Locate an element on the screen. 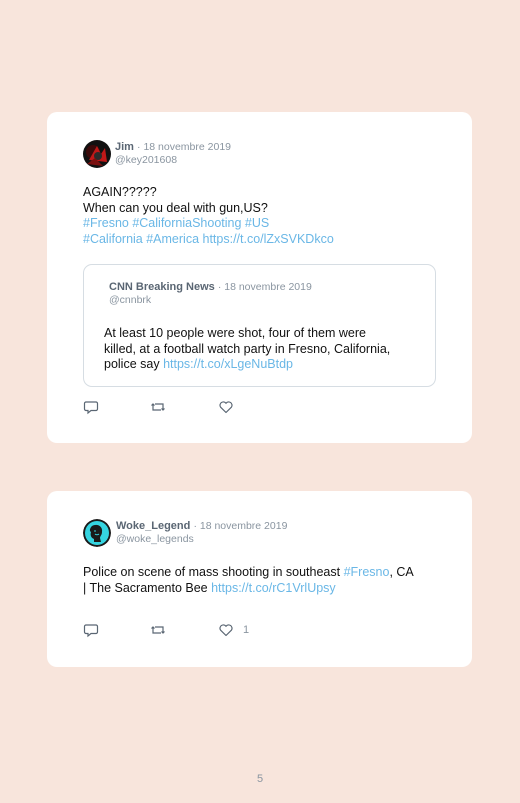 The image size is (520, 803). like-button is located at coordinates (226, 407).